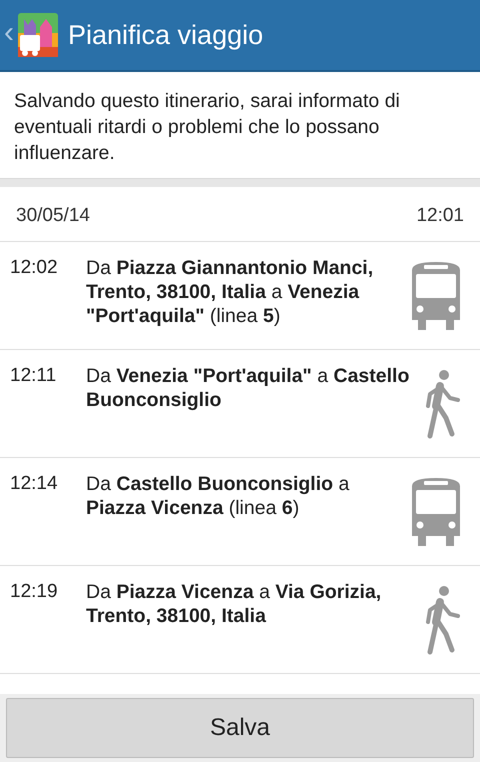 The width and height of the screenshot is (480, 762). Describe the element at coordinates (234, 604) in the screenshot. I see `step-description: Da Piazza Vicenza a Via Gorizia, Trento, 38100, Italia` at that location.